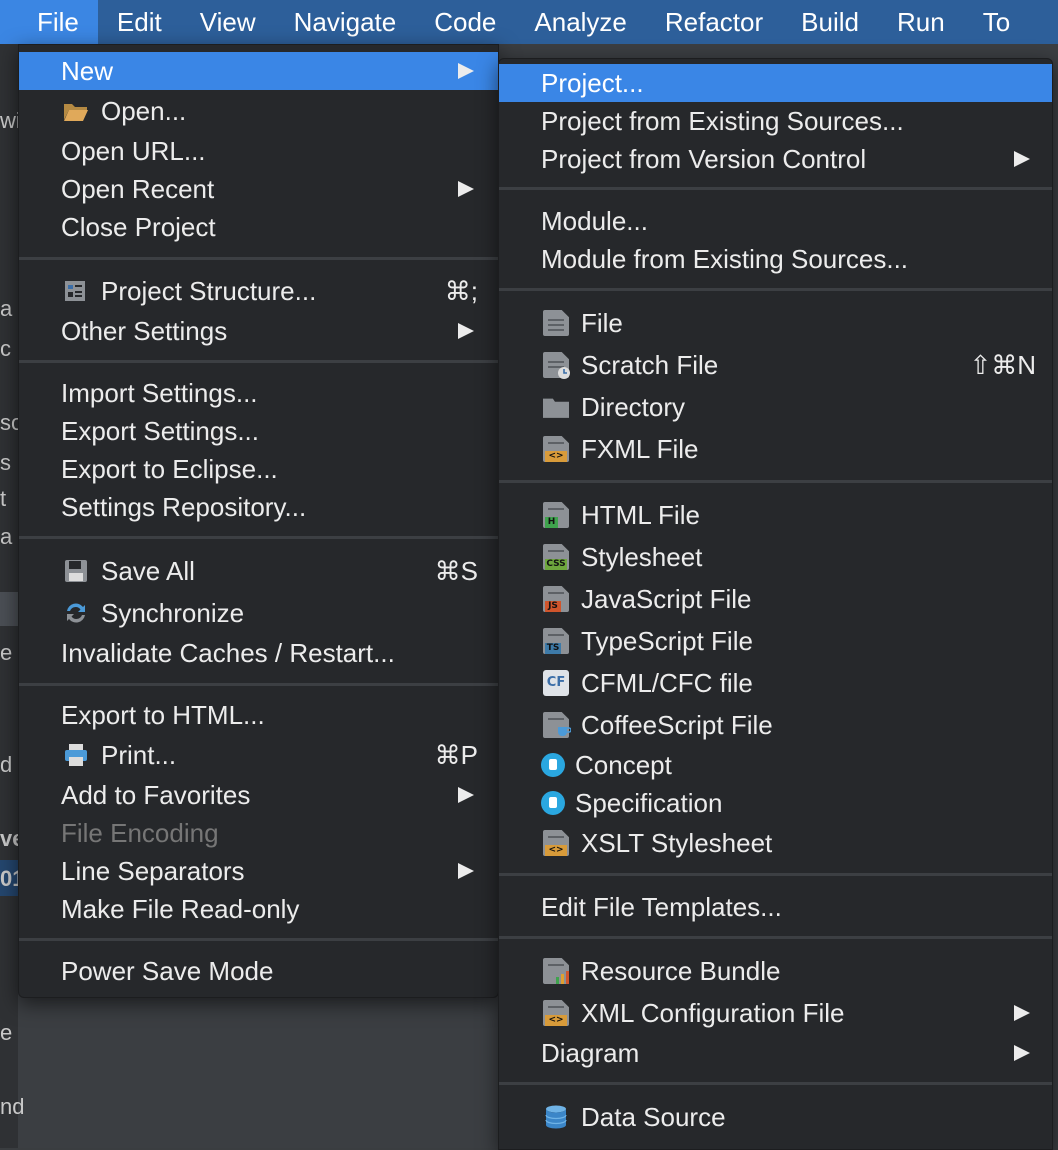 The height and width of the screenshot is (1150, 1058). Describe the element at coordinates (650, 365) in the screenshot. I see `menu-item-label: Scratch File` at that location.